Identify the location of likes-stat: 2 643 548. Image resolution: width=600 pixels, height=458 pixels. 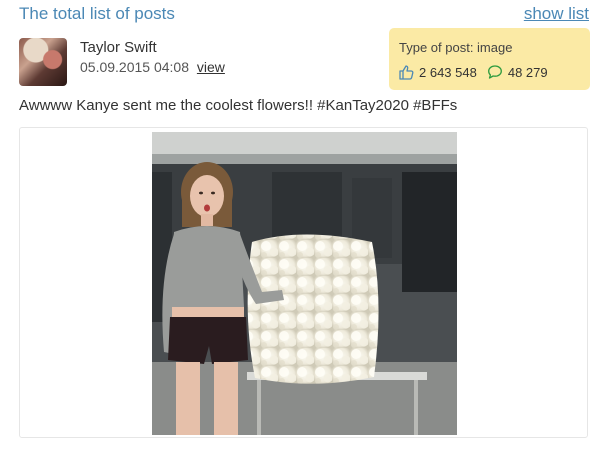
(437, 72).